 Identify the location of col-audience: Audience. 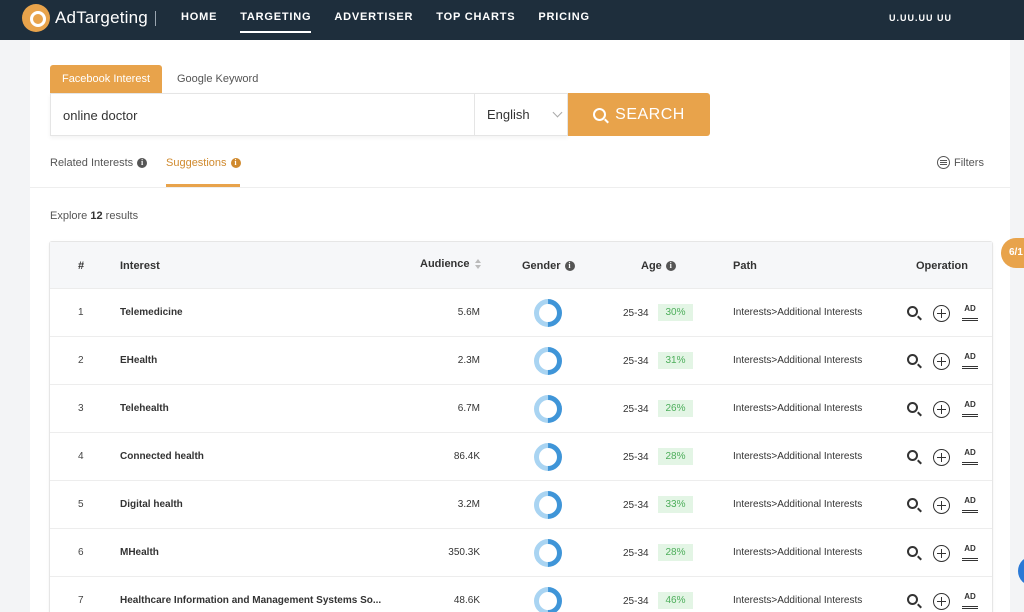
(451, 264).